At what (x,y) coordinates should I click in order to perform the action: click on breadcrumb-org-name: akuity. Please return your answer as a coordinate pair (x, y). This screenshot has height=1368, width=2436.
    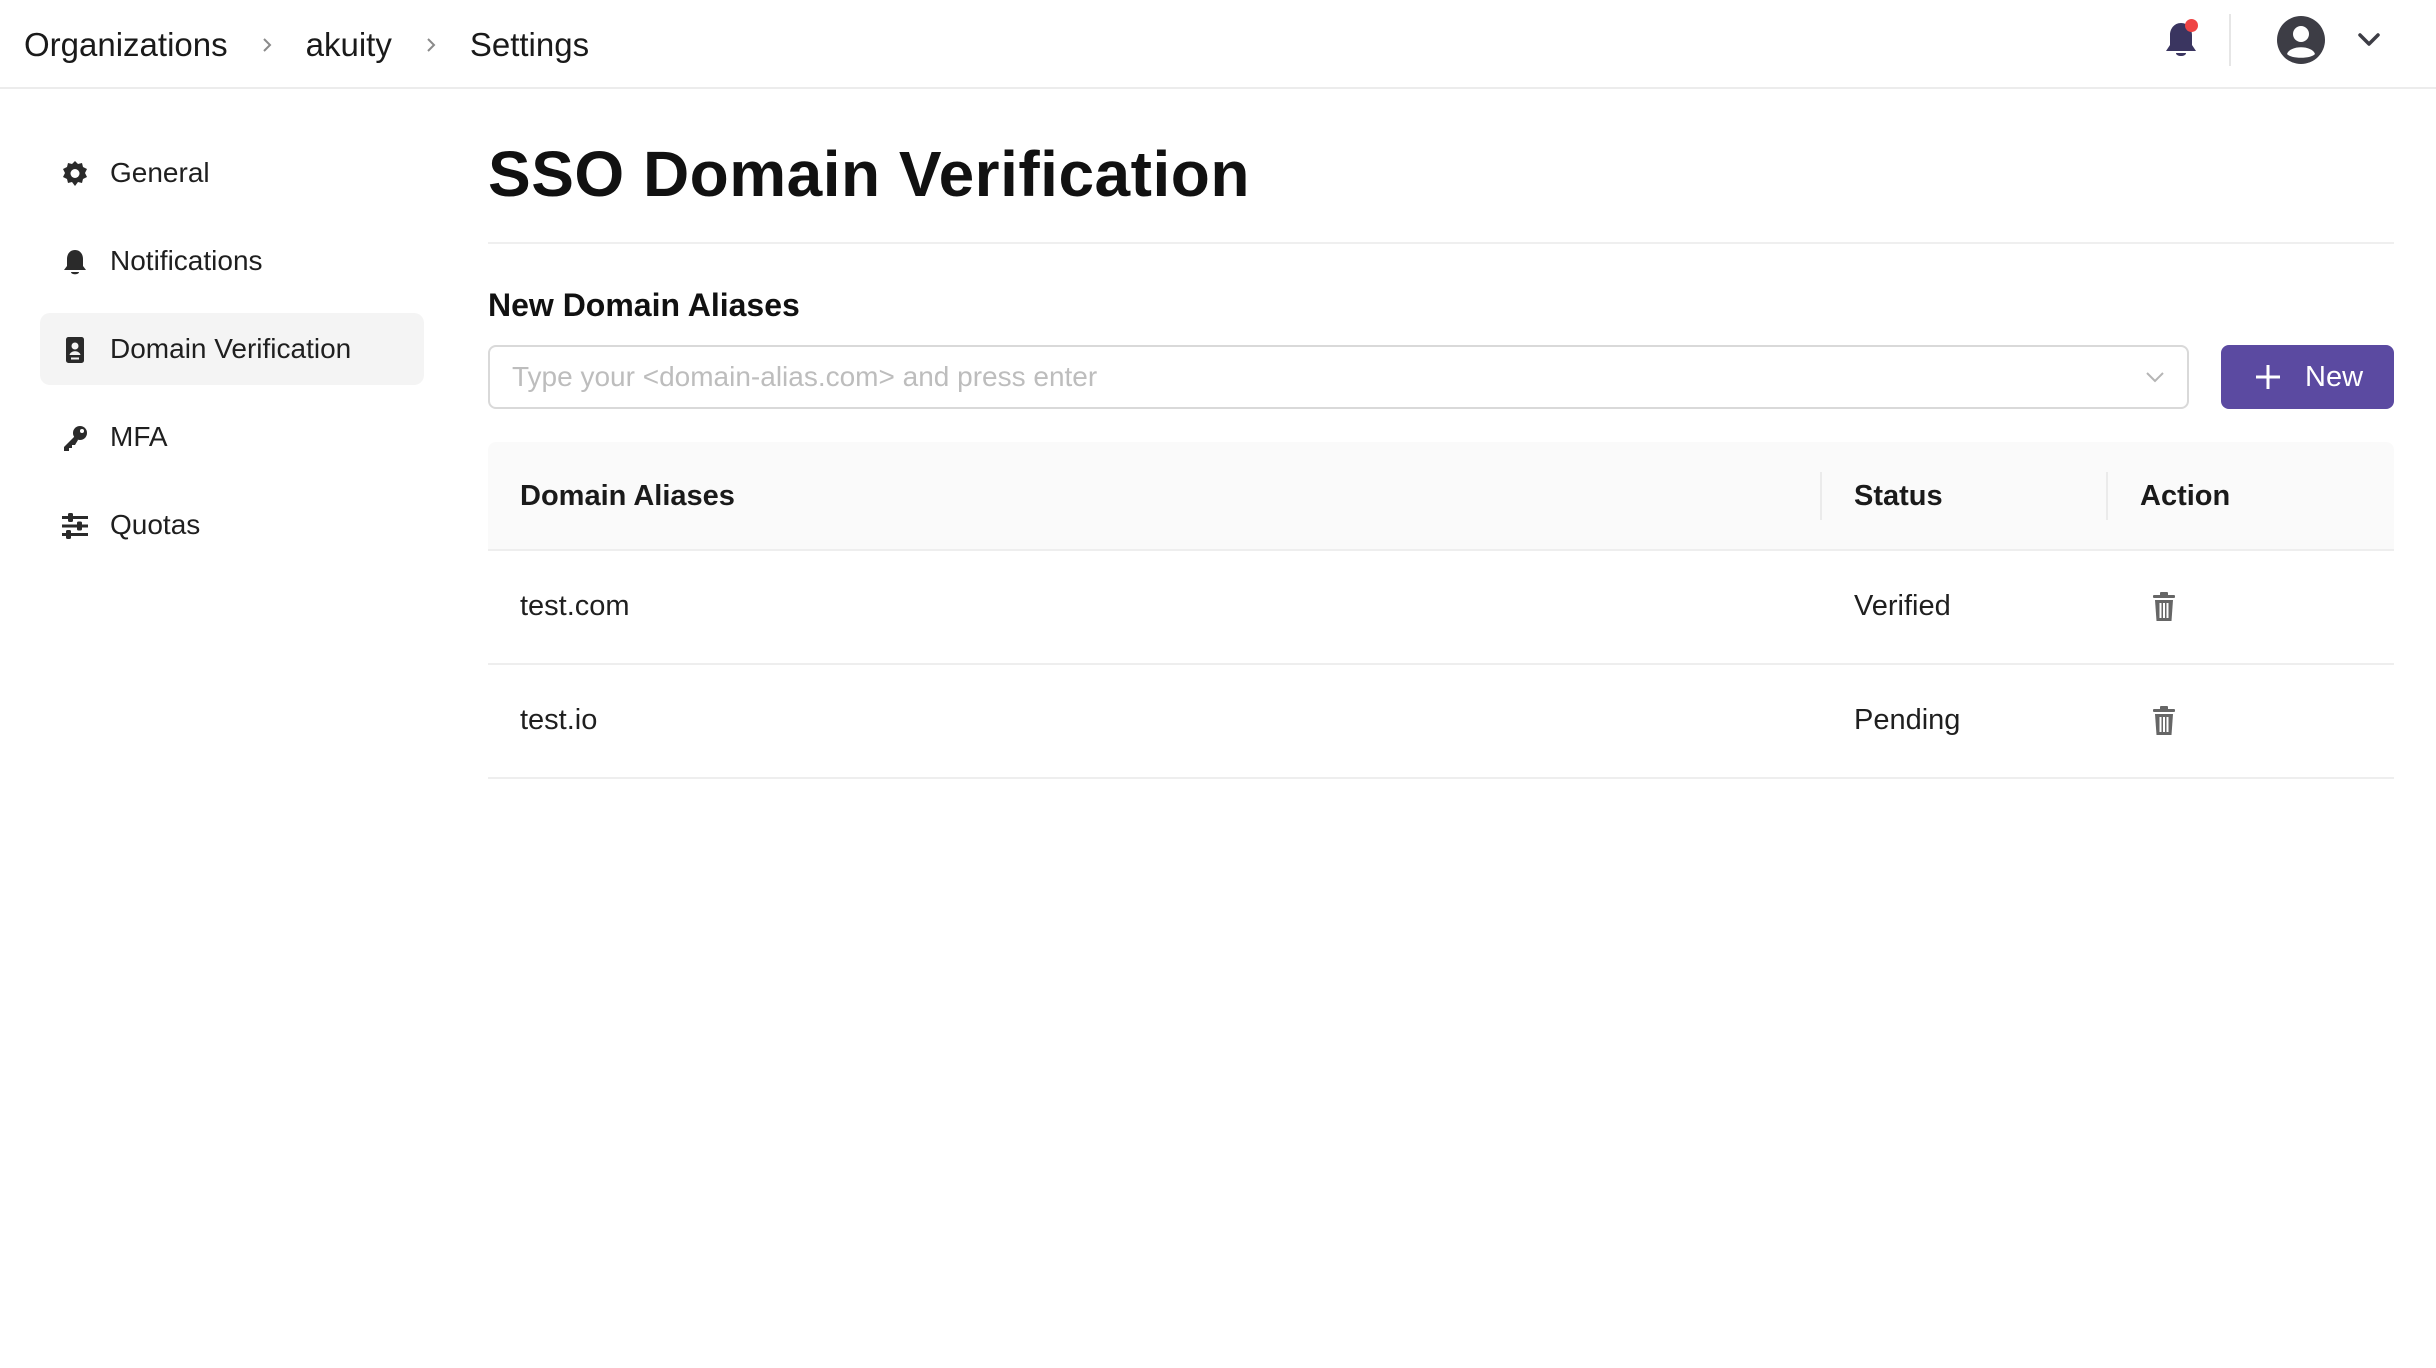
    Looking at the image, I should click on (349, 45).